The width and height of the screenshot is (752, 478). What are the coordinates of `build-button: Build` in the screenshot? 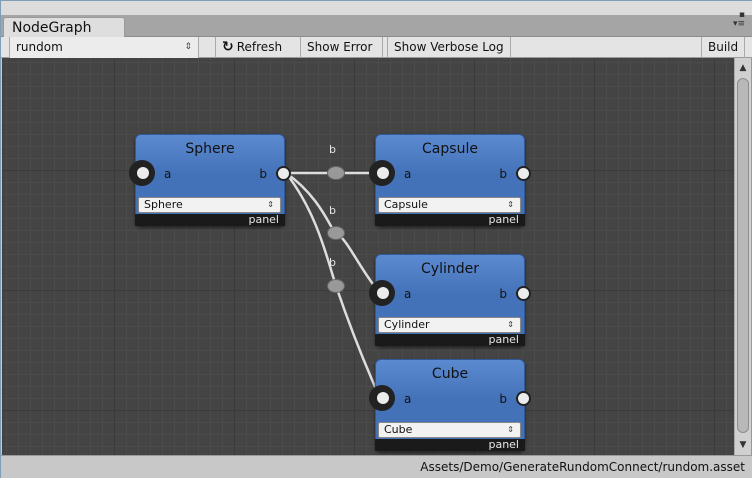 It's located at (723, 47).